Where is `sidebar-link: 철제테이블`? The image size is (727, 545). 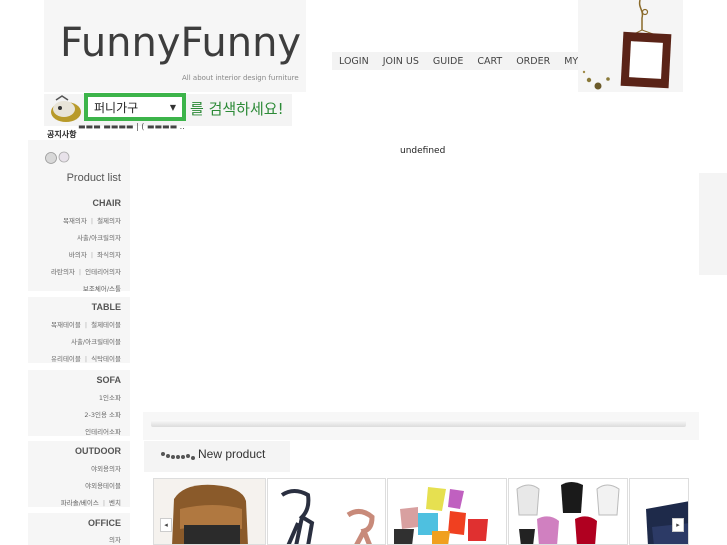
sidebar-link: 철제테이블 is located at coordinates (106, 325).